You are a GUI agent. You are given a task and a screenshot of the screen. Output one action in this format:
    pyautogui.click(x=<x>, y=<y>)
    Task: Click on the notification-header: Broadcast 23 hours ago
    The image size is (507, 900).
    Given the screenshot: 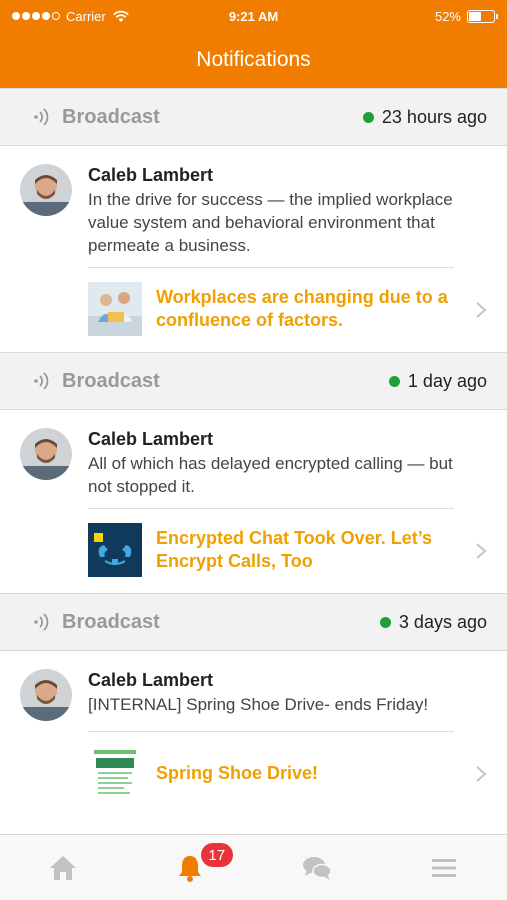 What is the action you would take?
    pyautogui.click(x=253, y=117)
    